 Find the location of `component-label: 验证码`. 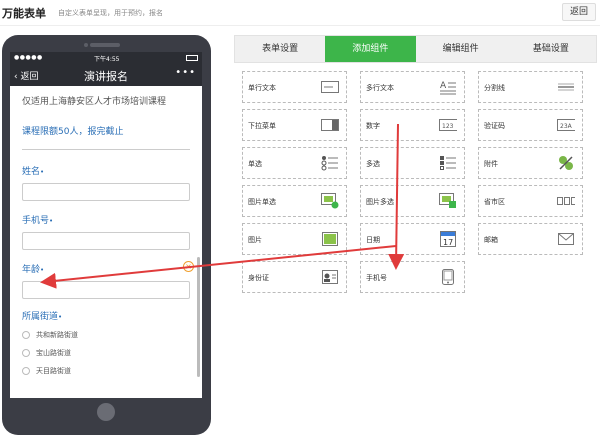

component-label: 验证码 is located at coordinates (494, 126).